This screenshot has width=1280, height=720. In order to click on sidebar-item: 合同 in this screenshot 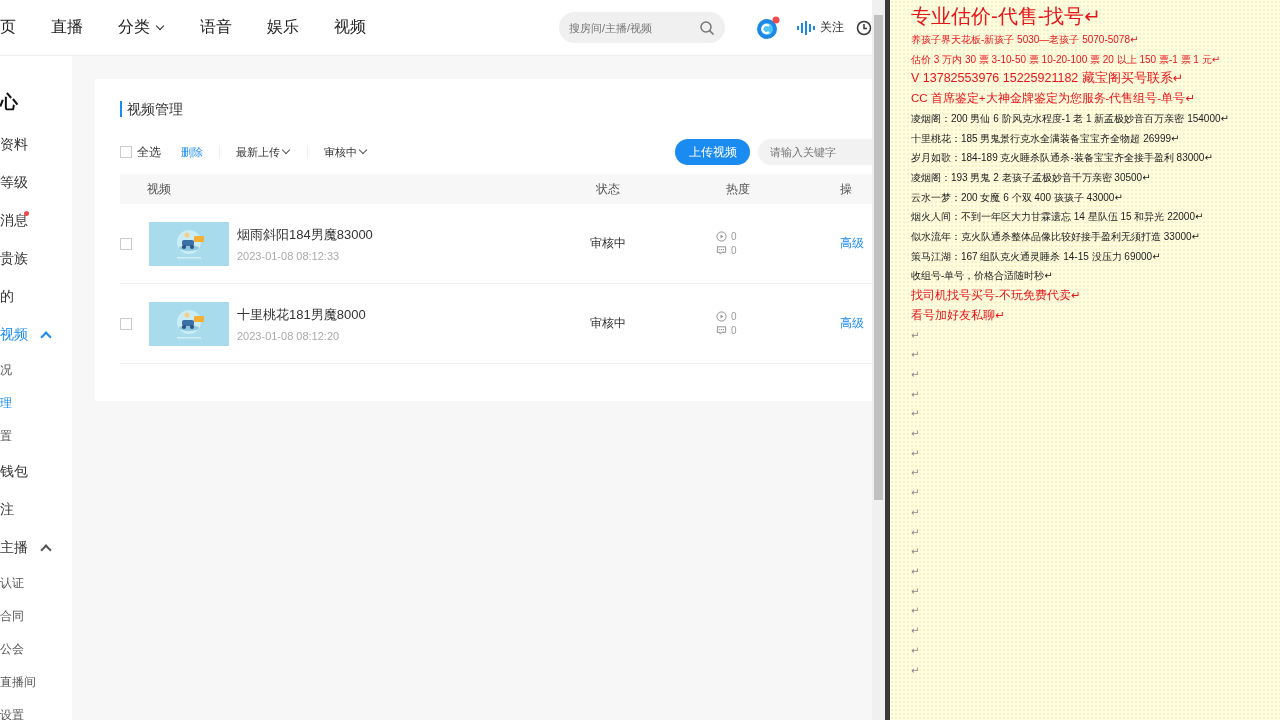, I will do `click(12, 616)`.